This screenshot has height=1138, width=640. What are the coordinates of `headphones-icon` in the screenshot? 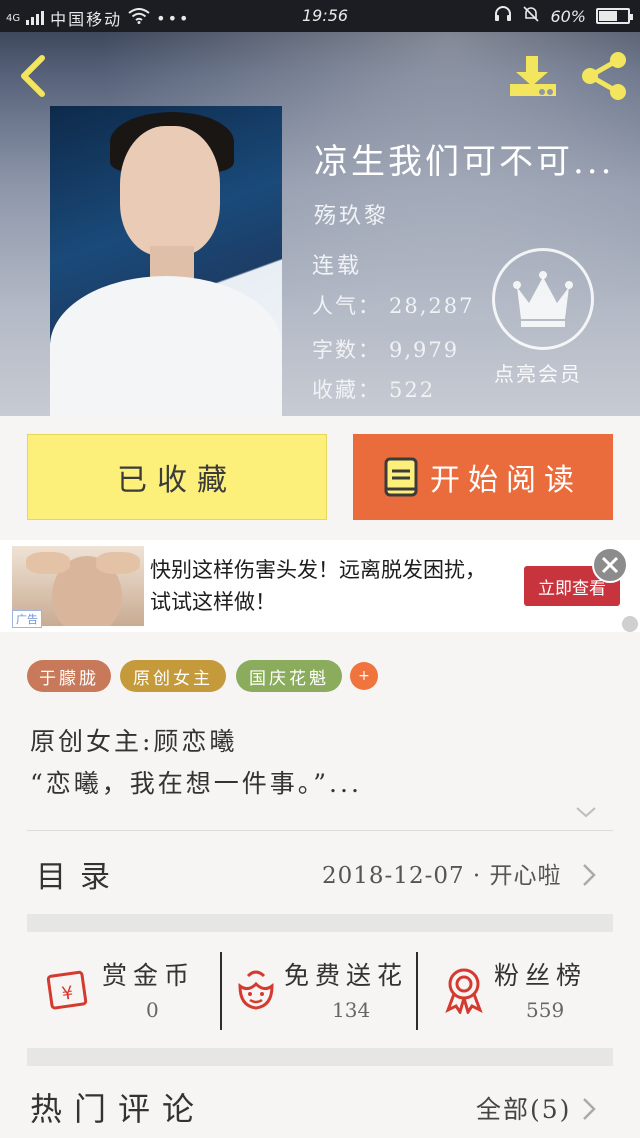 It's located at (503, 16).